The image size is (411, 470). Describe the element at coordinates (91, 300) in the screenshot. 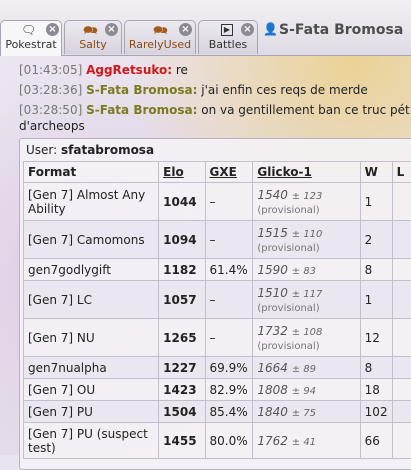

I see `format-cell: [Gen 7] LC` at that location.